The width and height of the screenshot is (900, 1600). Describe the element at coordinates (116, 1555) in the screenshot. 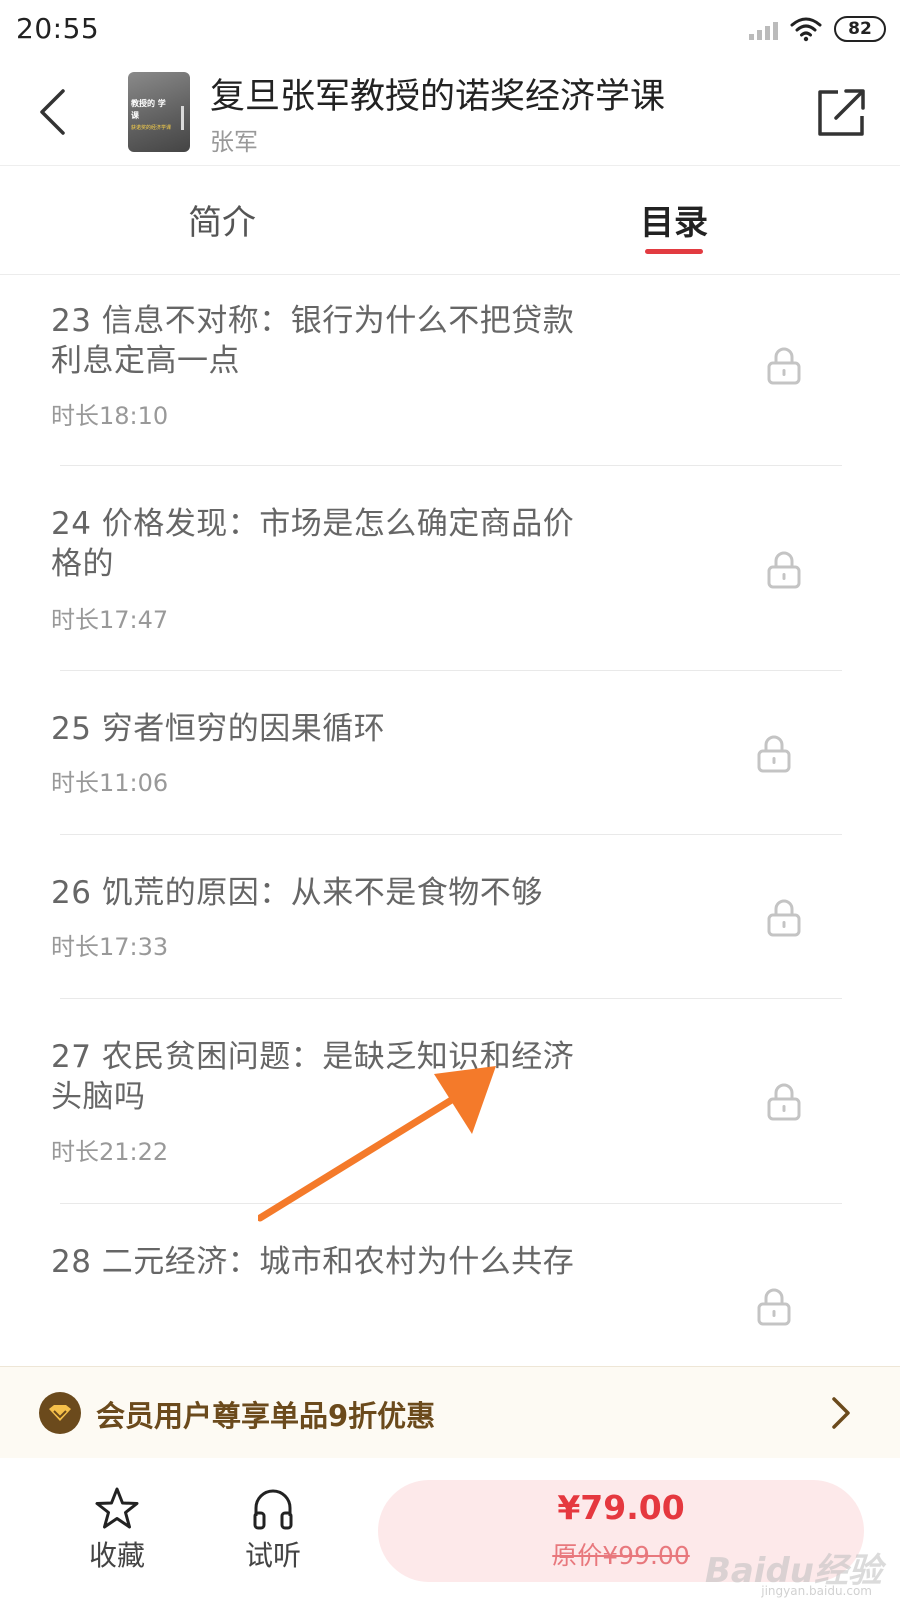

I see `favorite-label: 收藏` at that location.